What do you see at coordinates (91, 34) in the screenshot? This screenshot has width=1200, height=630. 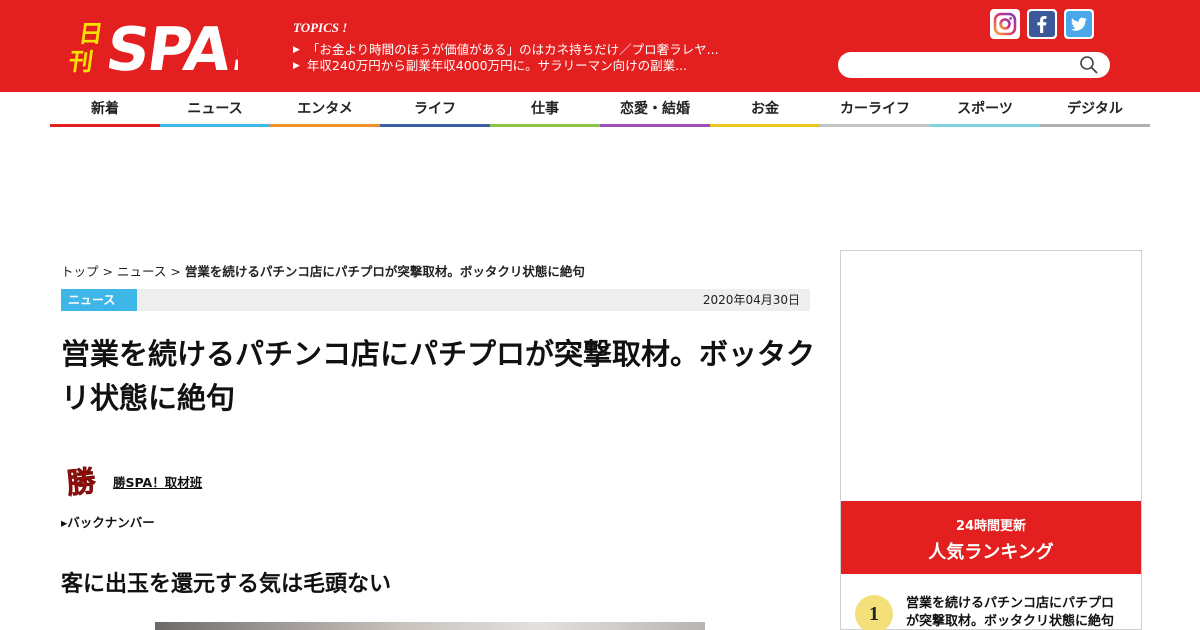 I see `logo-nikkan-top: 日` at bounding box center [91, 34].